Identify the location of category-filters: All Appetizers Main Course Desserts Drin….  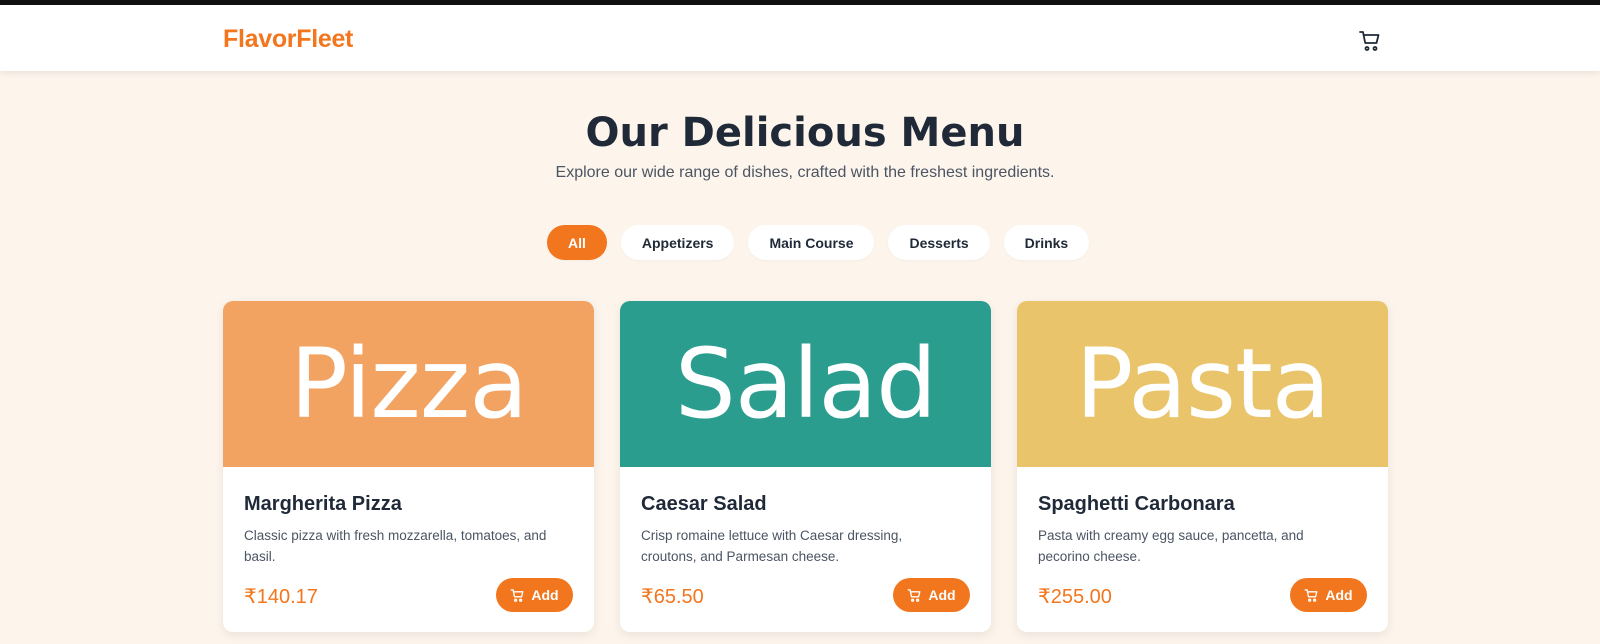
(818, 242).